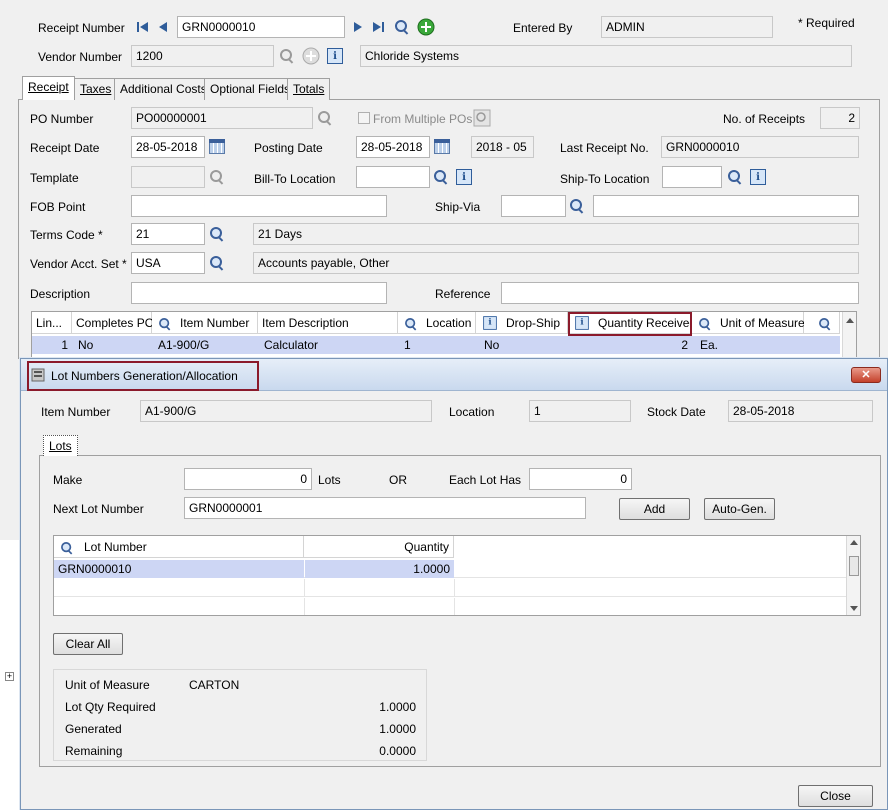  Describe the element at coordinates (680, 293) in the screenshot. I see `reference-input` at that location.